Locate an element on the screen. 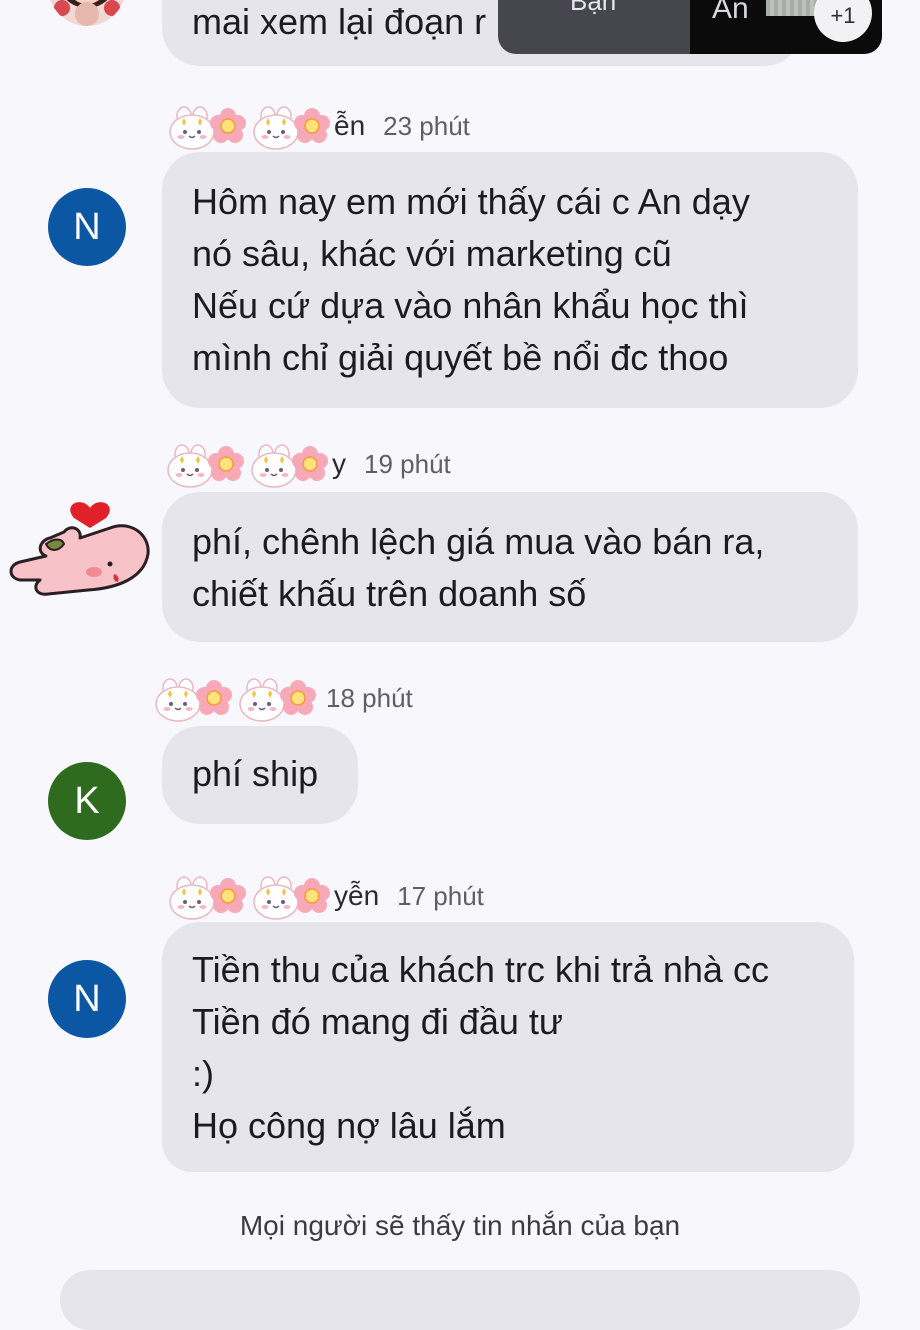 This screenshot has width=920, height=1330. call-overlay-label: Bạn is located at coordinates (593, 8).